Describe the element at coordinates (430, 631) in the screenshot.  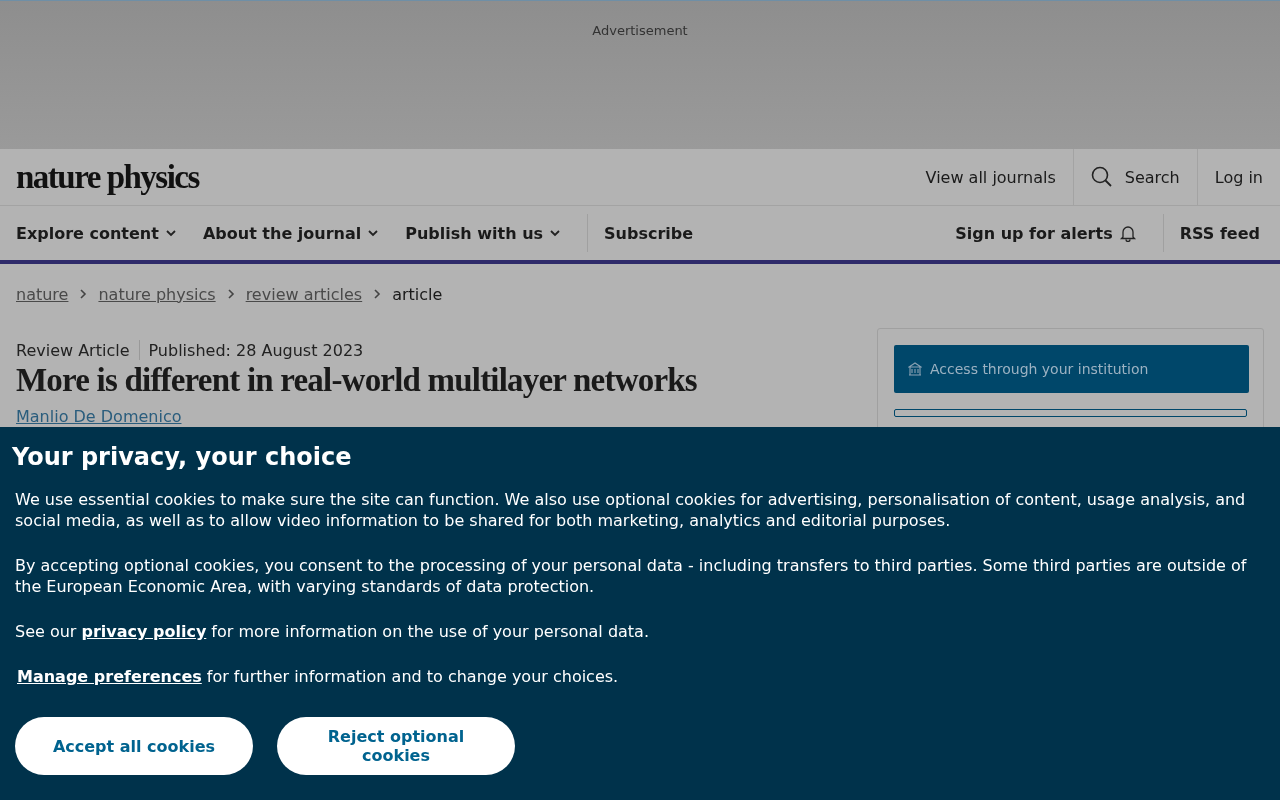
I see `banner-text: for more information on the use of your personal data.` at that location.